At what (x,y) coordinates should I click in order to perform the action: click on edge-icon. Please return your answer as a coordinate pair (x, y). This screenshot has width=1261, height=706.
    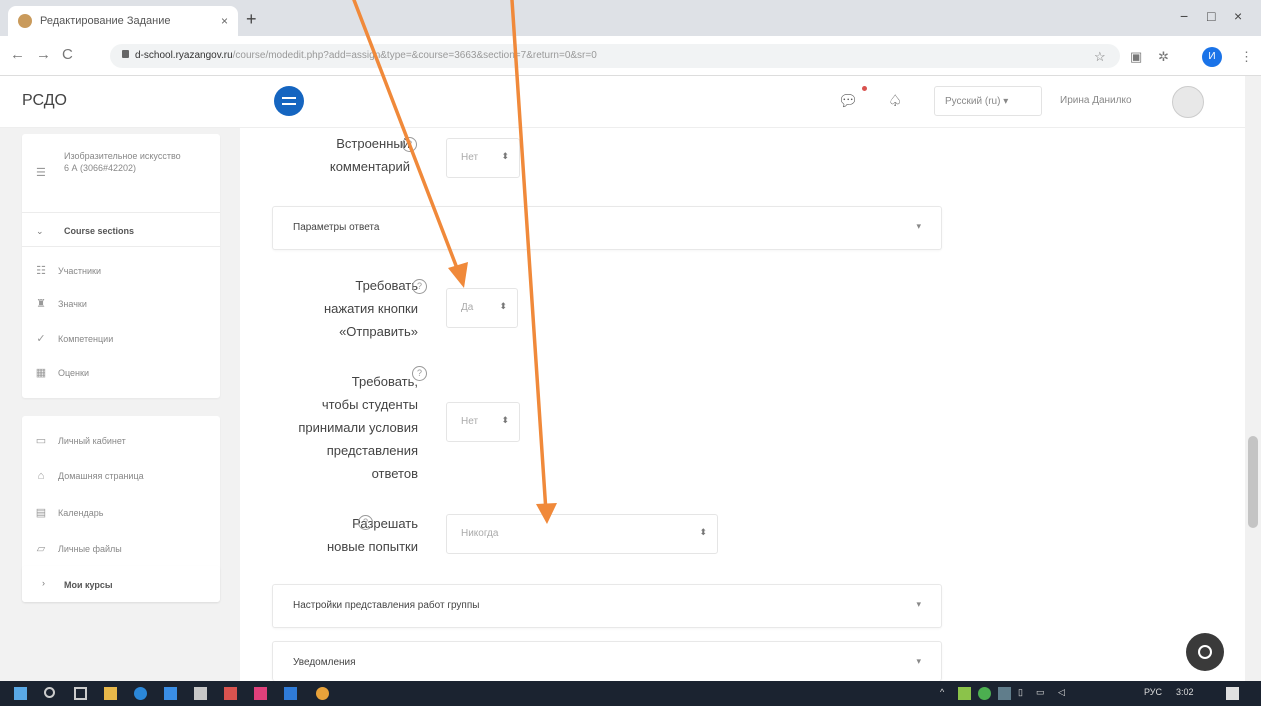
    Looking at the image, I should click on (140, 693).